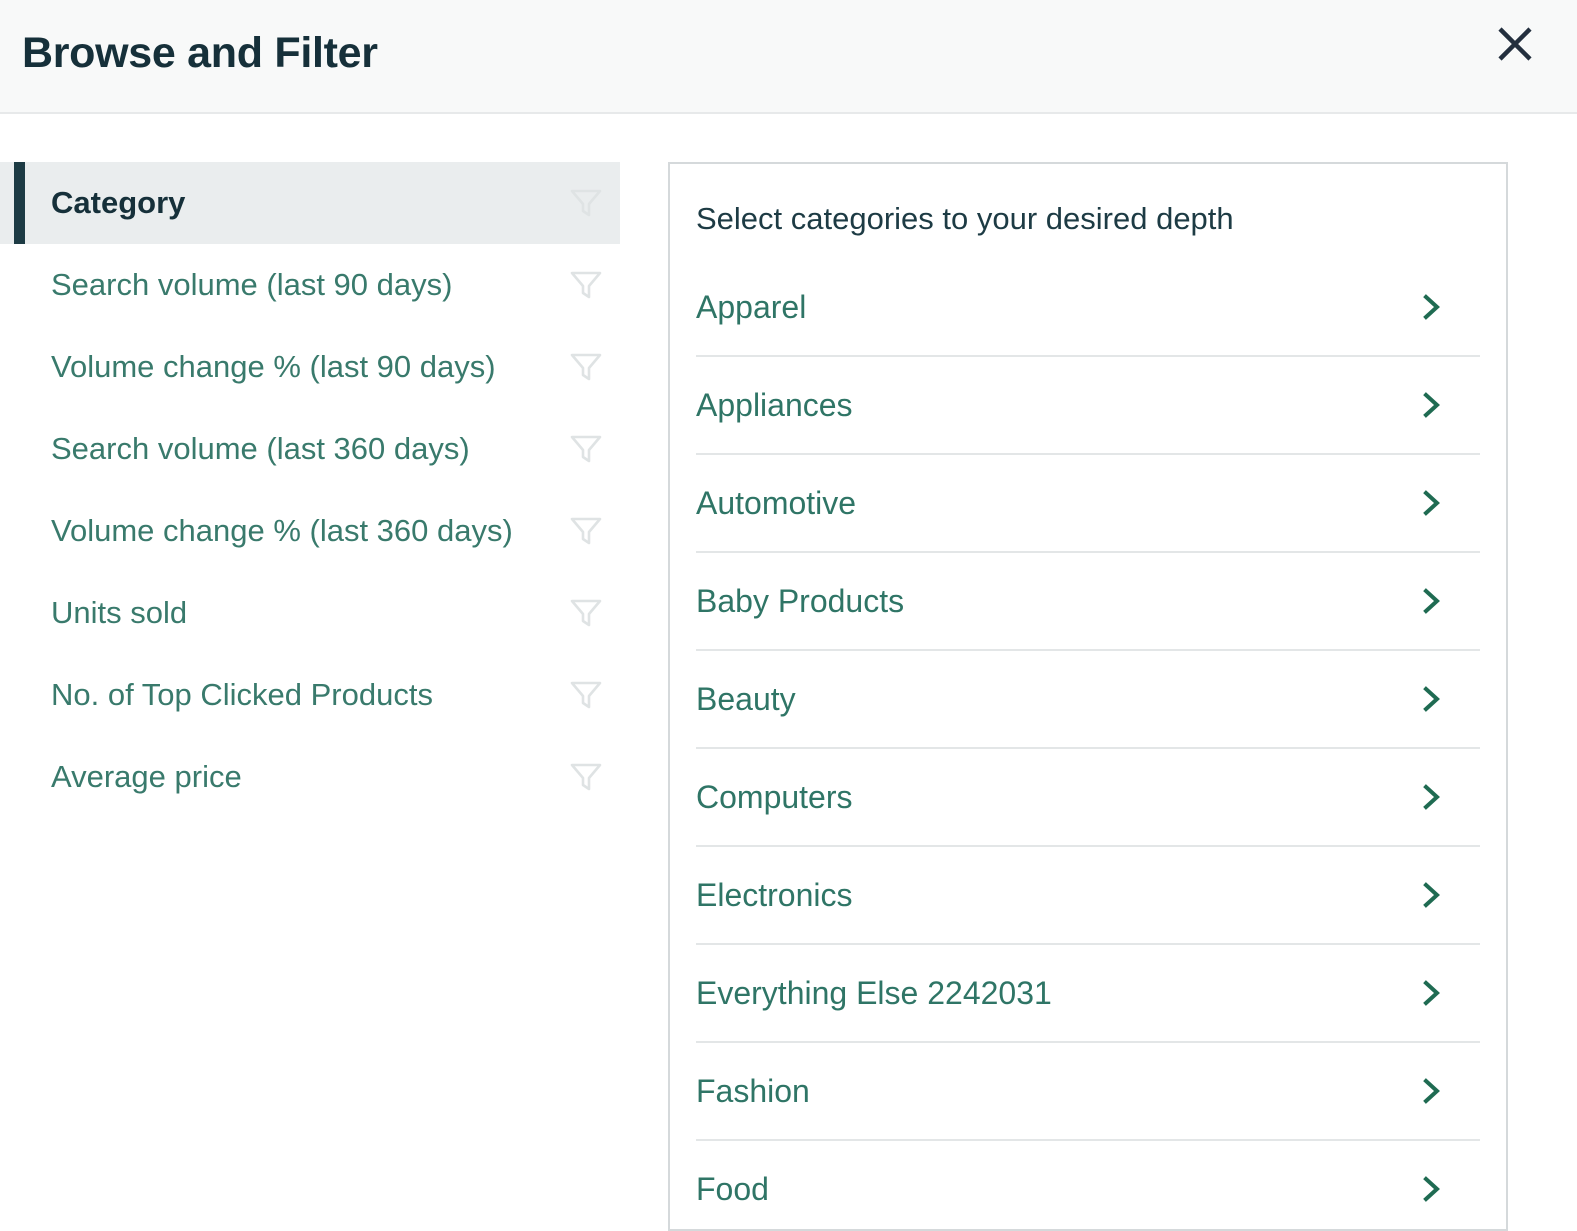  What do you see at coordinates (273, 366) in the screenshot?
I see `sidebar-item-label: Volume change % (last 90 days)` at bounding box center [273, 366].